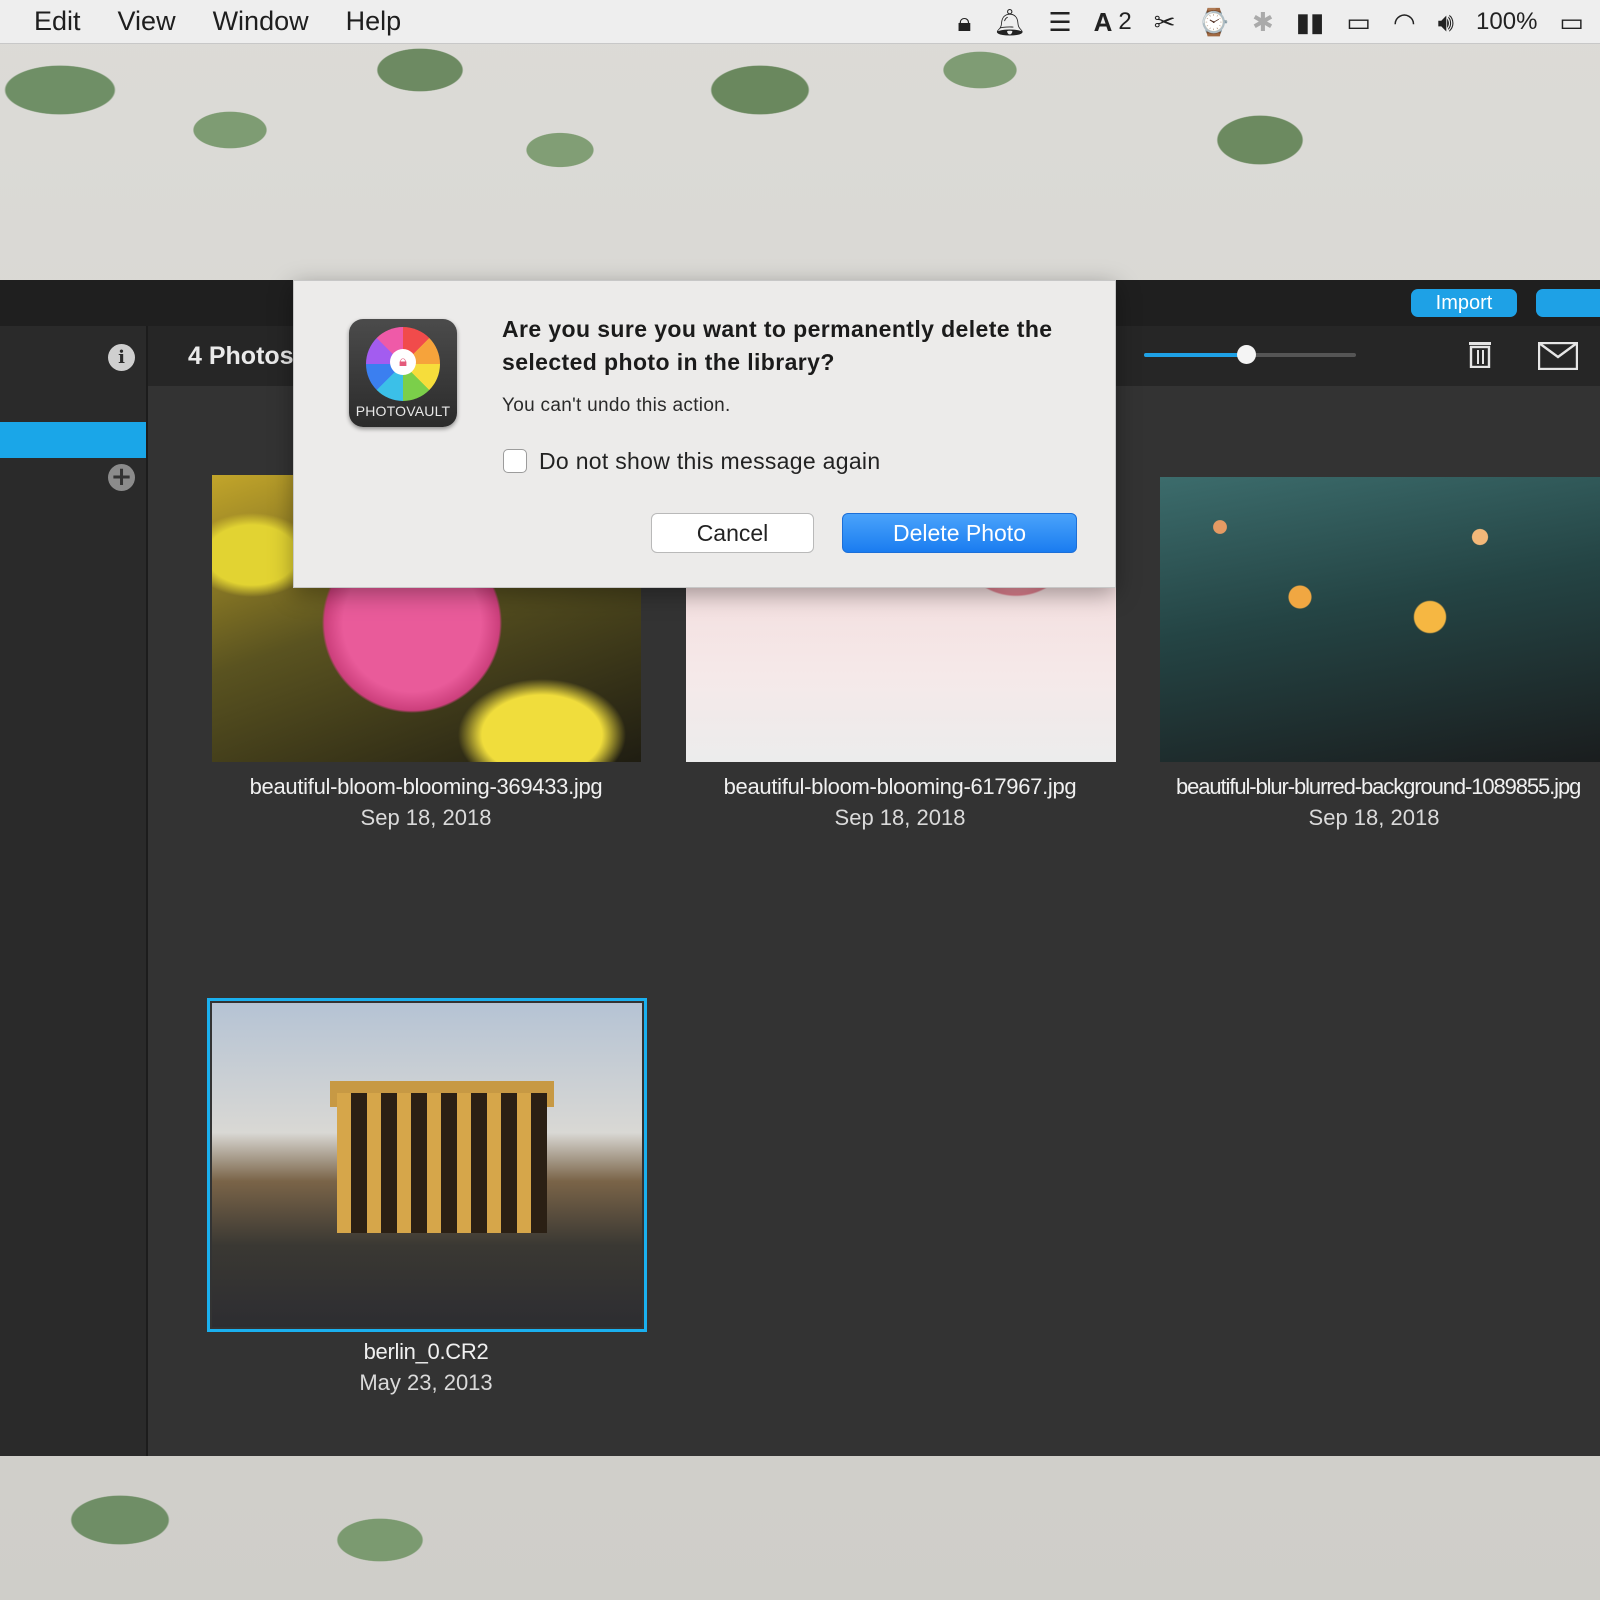  I want to click on toolbar-button-partial, so click(1568, 303).